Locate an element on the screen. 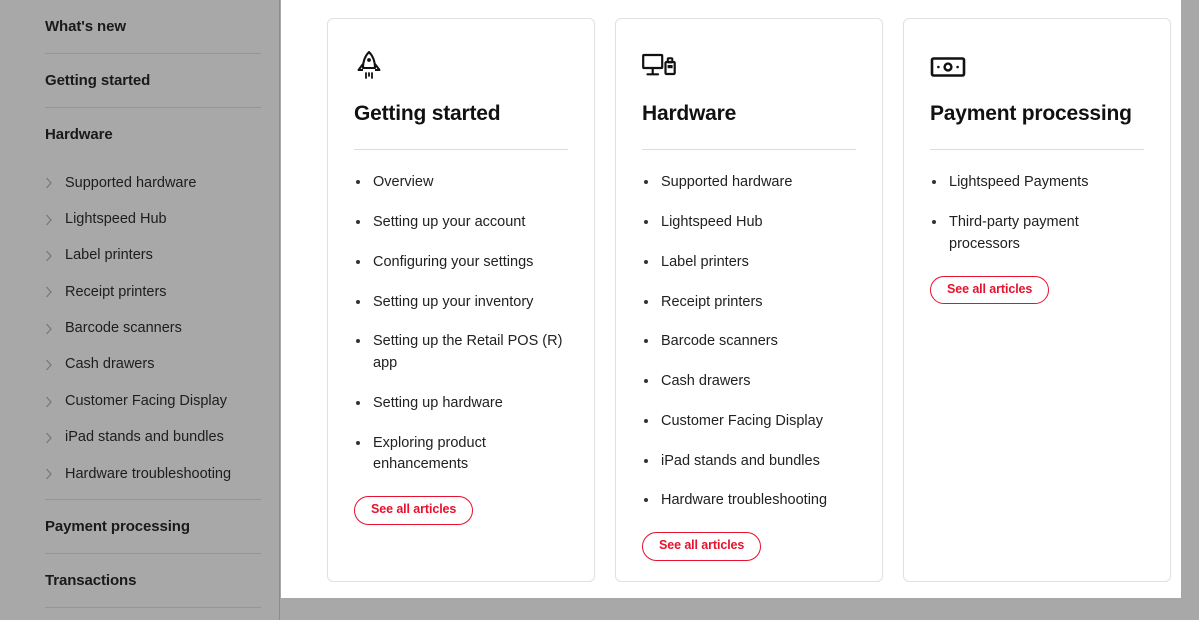 The width and height of the screenshot is (1199, 620). sidebar-item-barcode-scanners: Barcode scanners is located at coordinates (153, 329).